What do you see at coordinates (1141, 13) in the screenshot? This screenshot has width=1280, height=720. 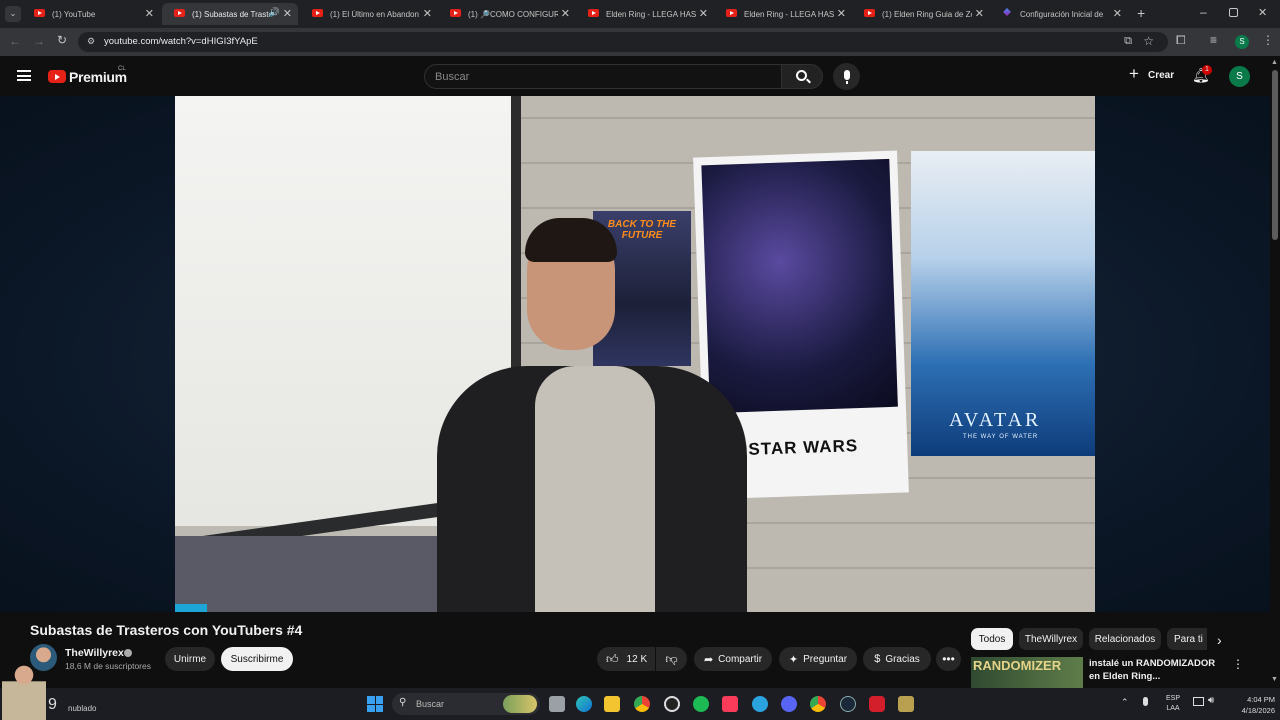 I see `new-tab-icon: +` at bounding box center [1141, 13].